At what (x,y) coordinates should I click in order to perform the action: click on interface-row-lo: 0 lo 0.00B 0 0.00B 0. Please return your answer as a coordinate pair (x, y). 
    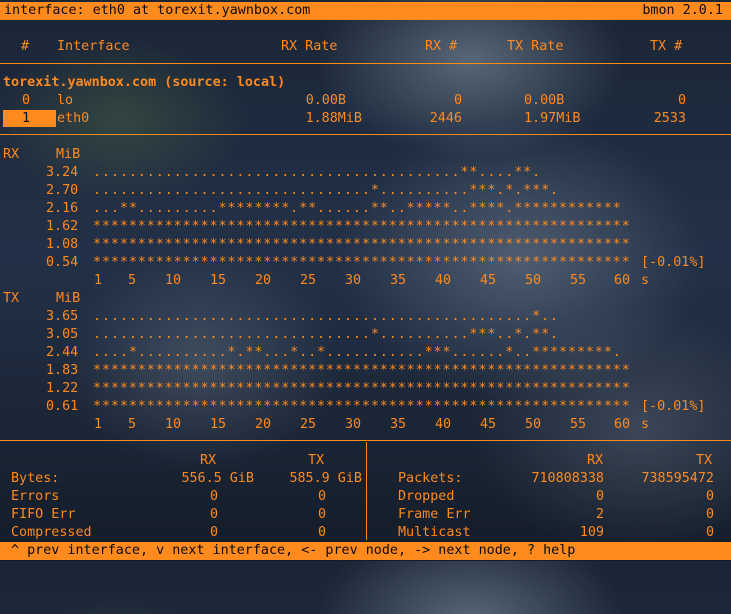
    Looking at the image, I should click on (365, 101).